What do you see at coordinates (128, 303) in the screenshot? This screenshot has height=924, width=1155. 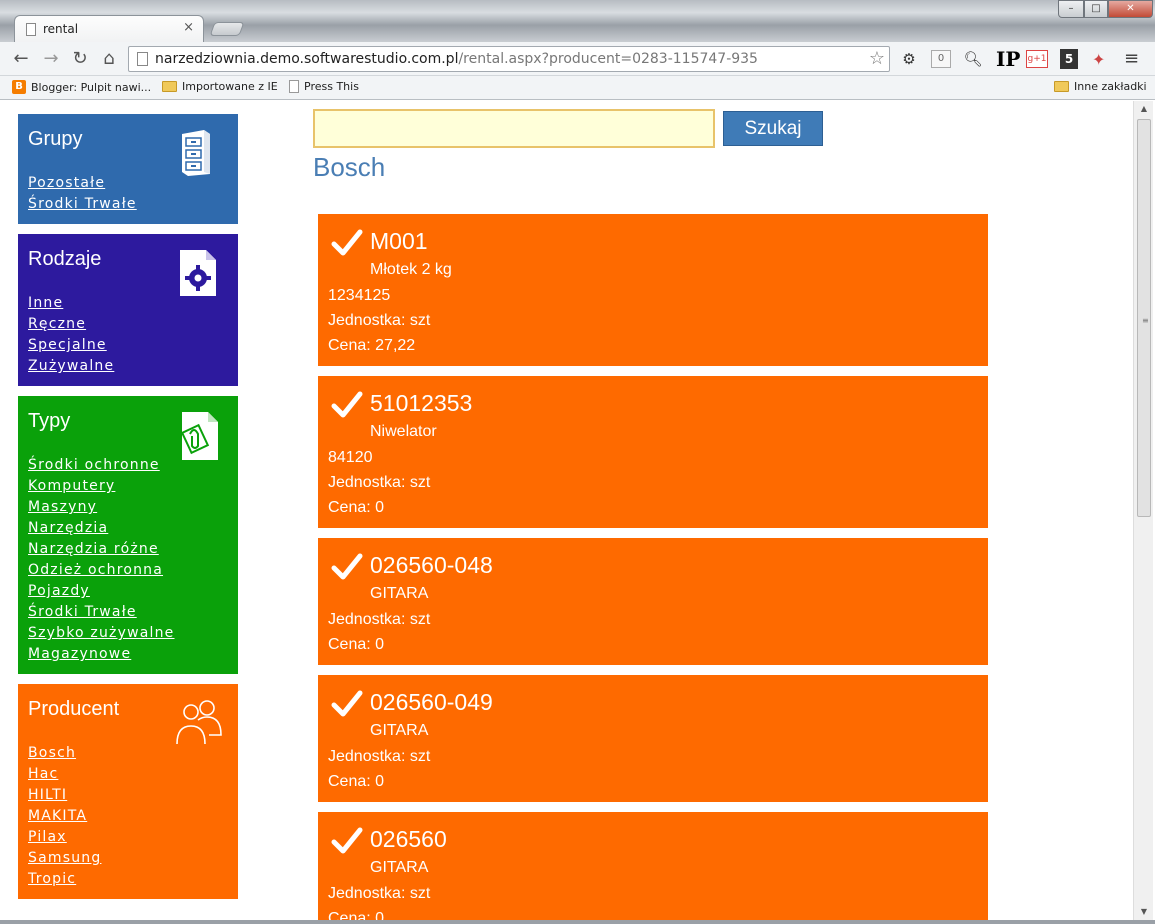 I see `rodzaje-link: Inne` at bounding box center [128, 303].